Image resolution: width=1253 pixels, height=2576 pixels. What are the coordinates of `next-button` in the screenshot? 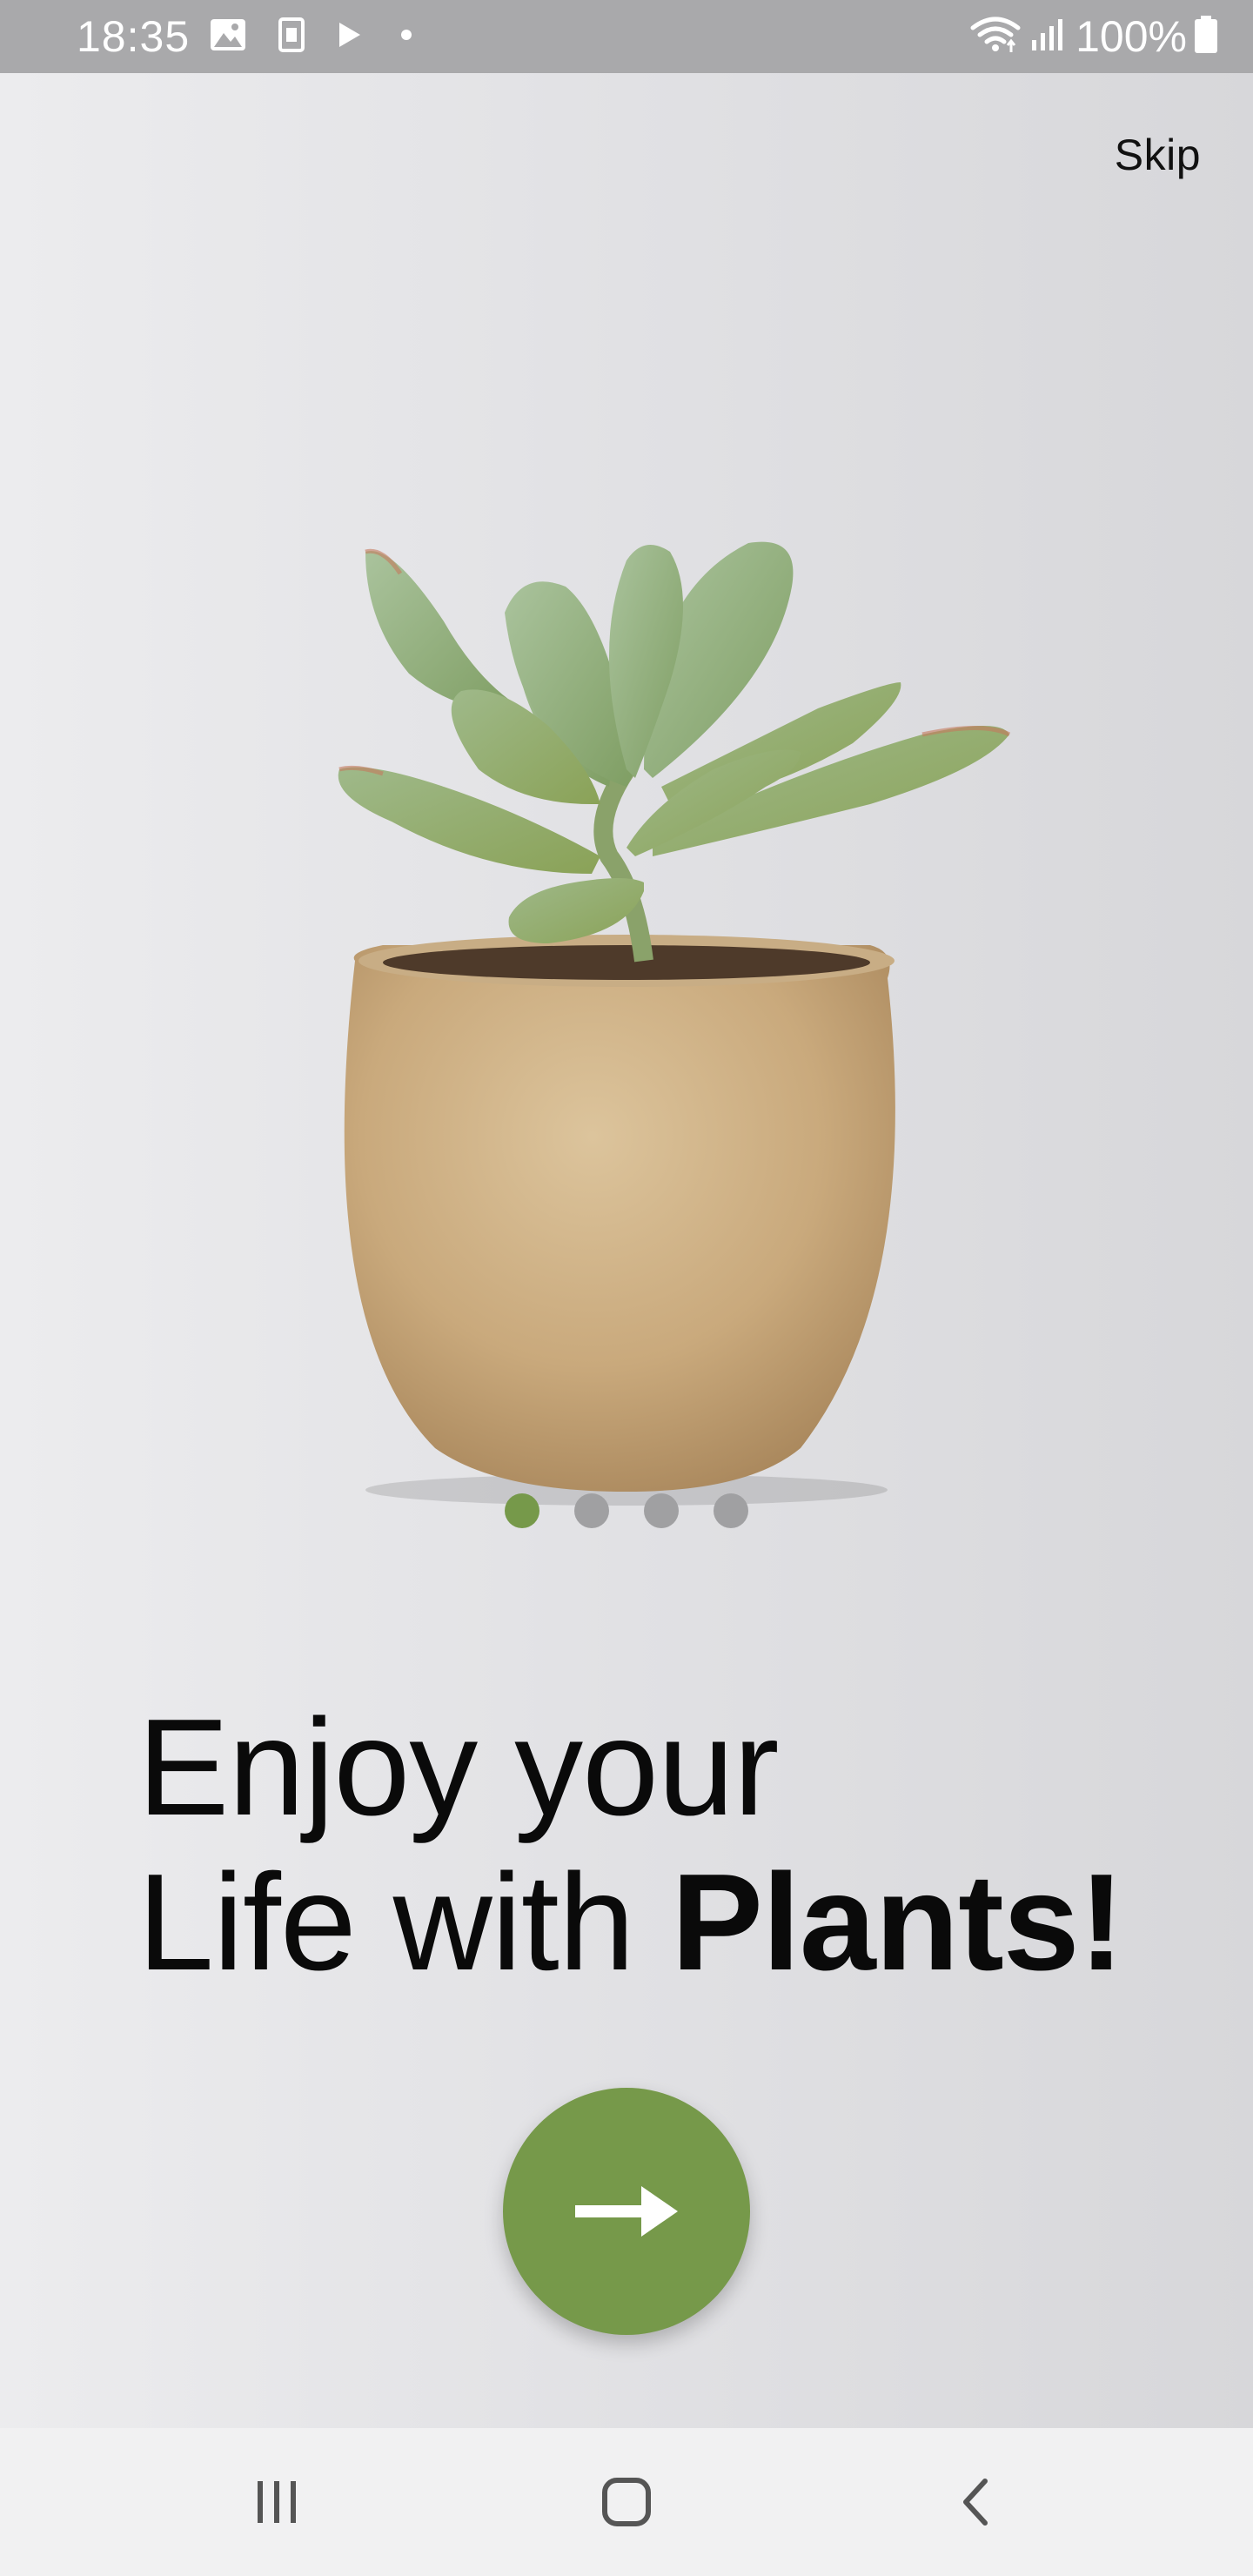 It's located at (626, 2211).